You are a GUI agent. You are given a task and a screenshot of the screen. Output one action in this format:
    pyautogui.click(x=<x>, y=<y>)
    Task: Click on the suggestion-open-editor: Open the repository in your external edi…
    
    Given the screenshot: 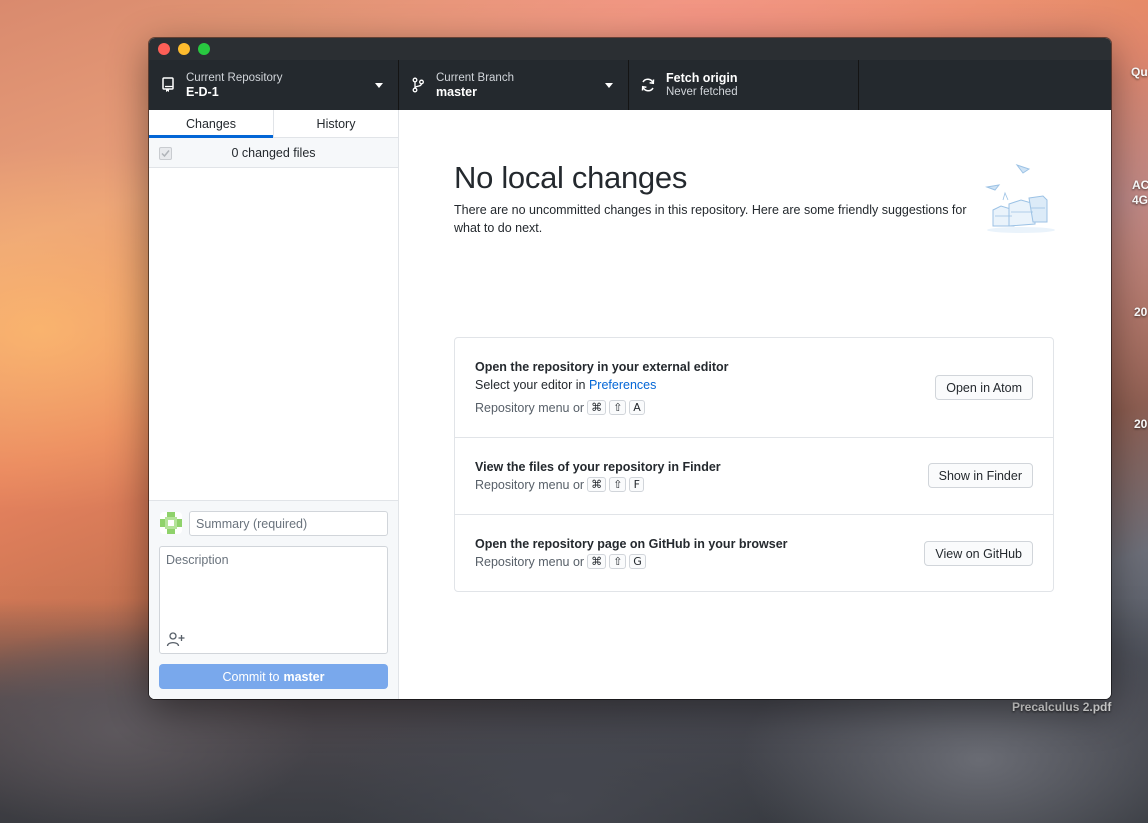 What is the action you would take?
    pyautogui.click(x=754, y=388)
    